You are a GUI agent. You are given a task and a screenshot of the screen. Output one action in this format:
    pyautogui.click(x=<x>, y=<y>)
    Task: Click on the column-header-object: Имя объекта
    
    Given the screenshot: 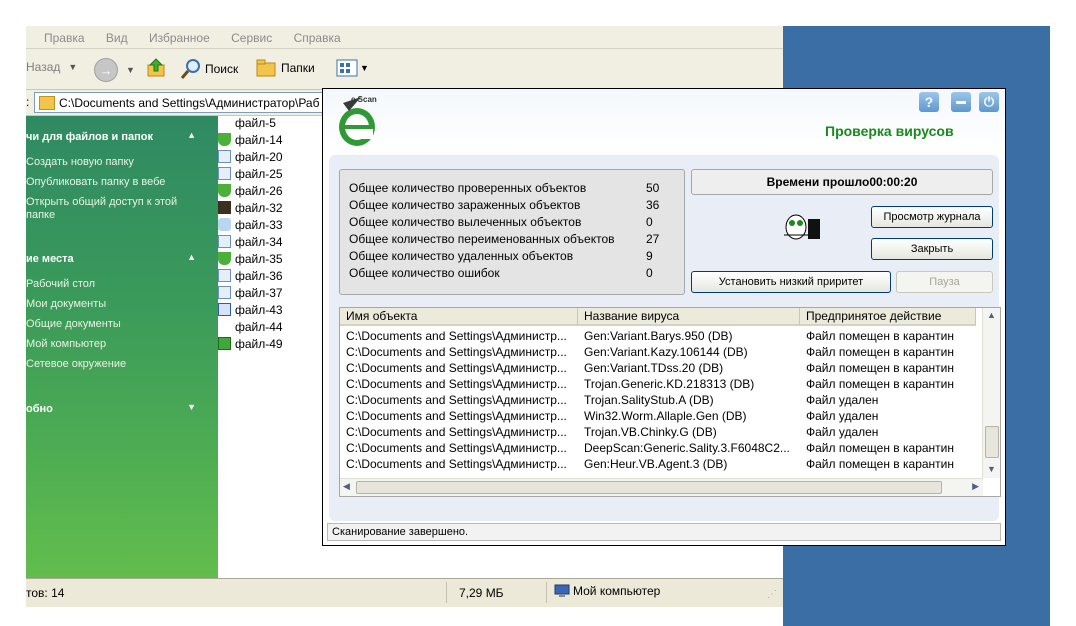 What is the action you would take?
    pyautogui.click(x=459, y=317)
    